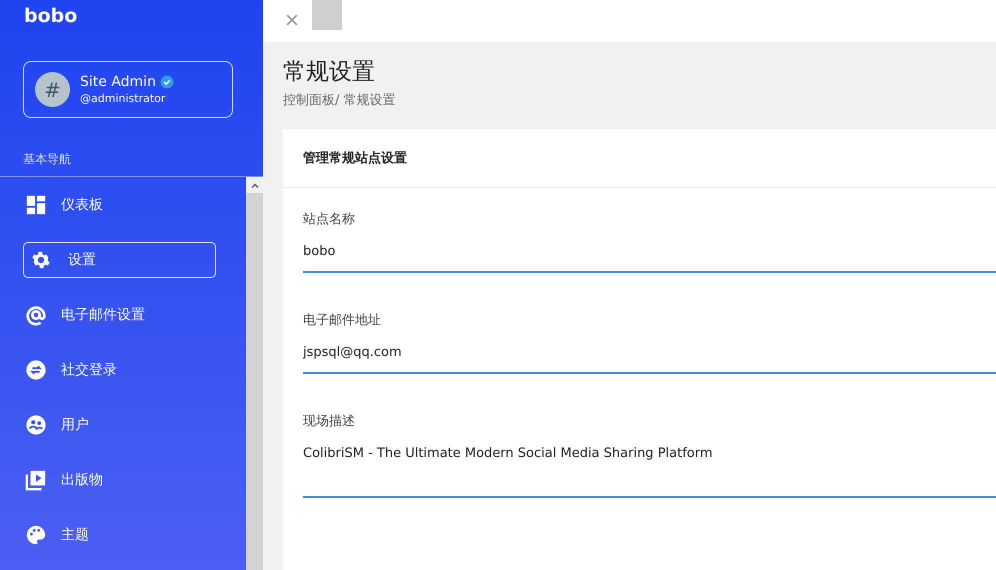 The height and width of the screenshot is (570, 996). What do you see at coordinates (119, 535) in the screenshot?
I see `nav-item: 主题` at bounding box center [119, 535].